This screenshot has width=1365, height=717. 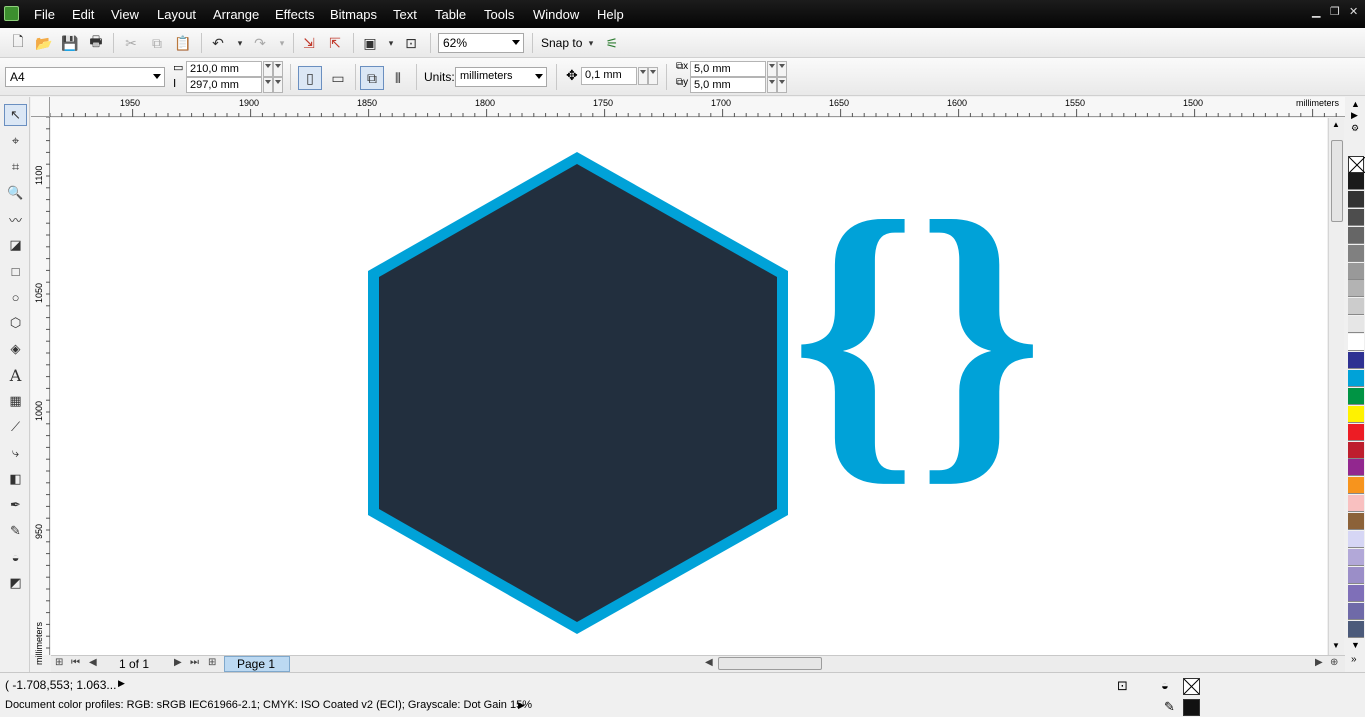 I want to click on paste-icon: 📋, so click(x=183, y=43).